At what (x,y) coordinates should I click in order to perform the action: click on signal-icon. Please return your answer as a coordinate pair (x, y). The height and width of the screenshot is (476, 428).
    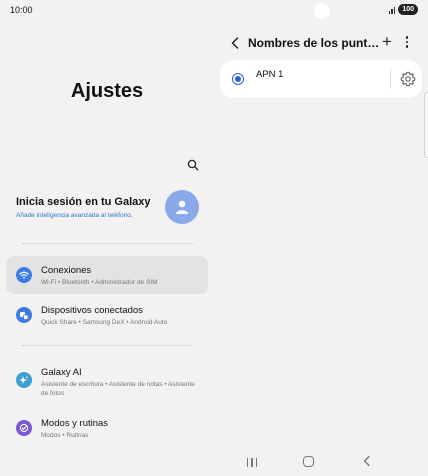
    Looking at the image, I should click on (392, 10).